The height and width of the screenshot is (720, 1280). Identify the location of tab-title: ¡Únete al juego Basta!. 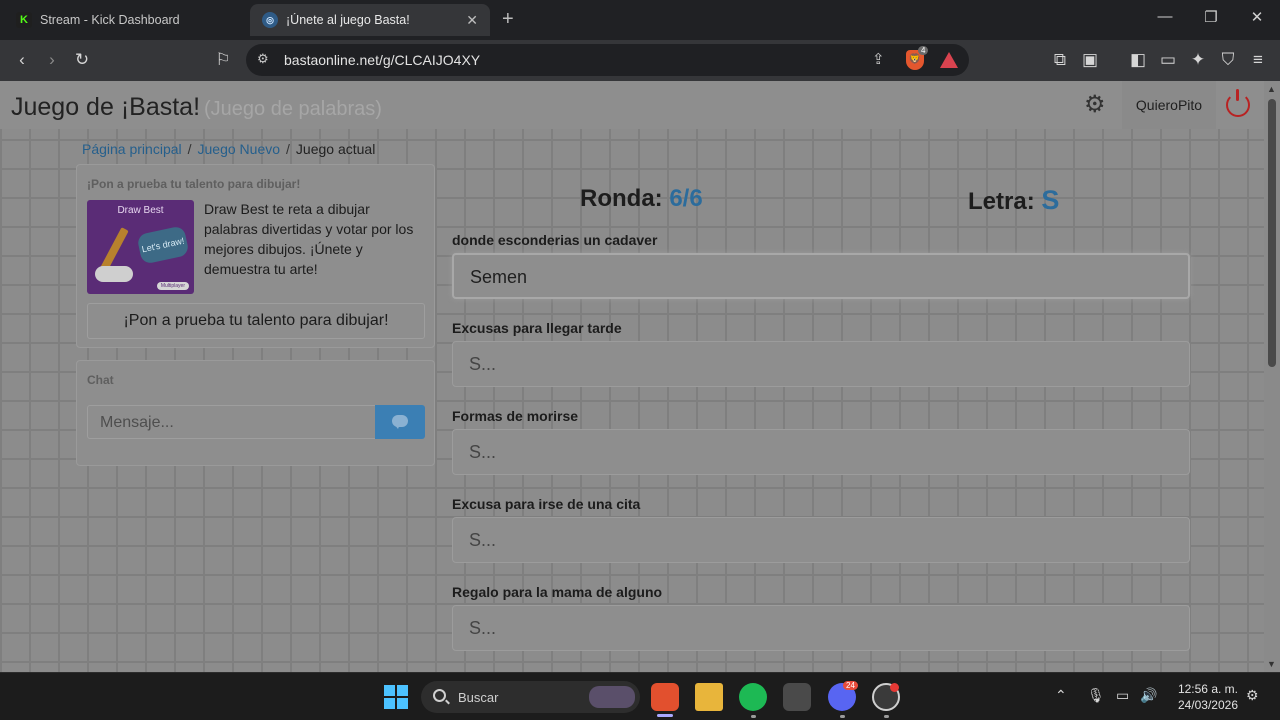
(348, 20).